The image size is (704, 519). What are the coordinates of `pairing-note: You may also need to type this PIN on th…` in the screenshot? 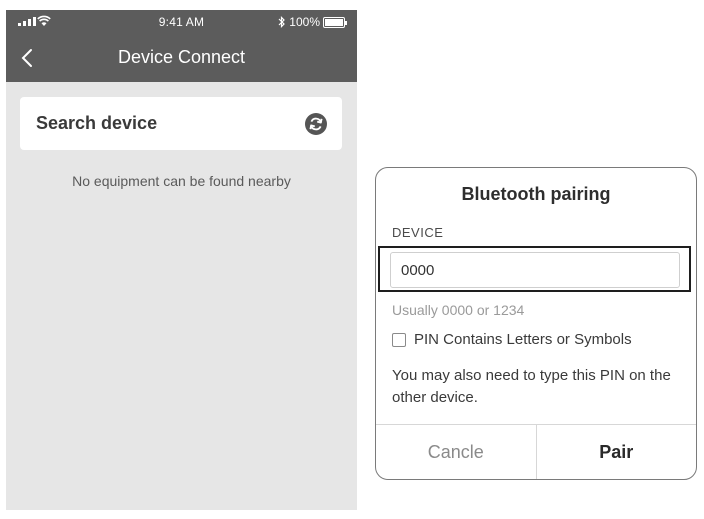 It's located at (531, 386).